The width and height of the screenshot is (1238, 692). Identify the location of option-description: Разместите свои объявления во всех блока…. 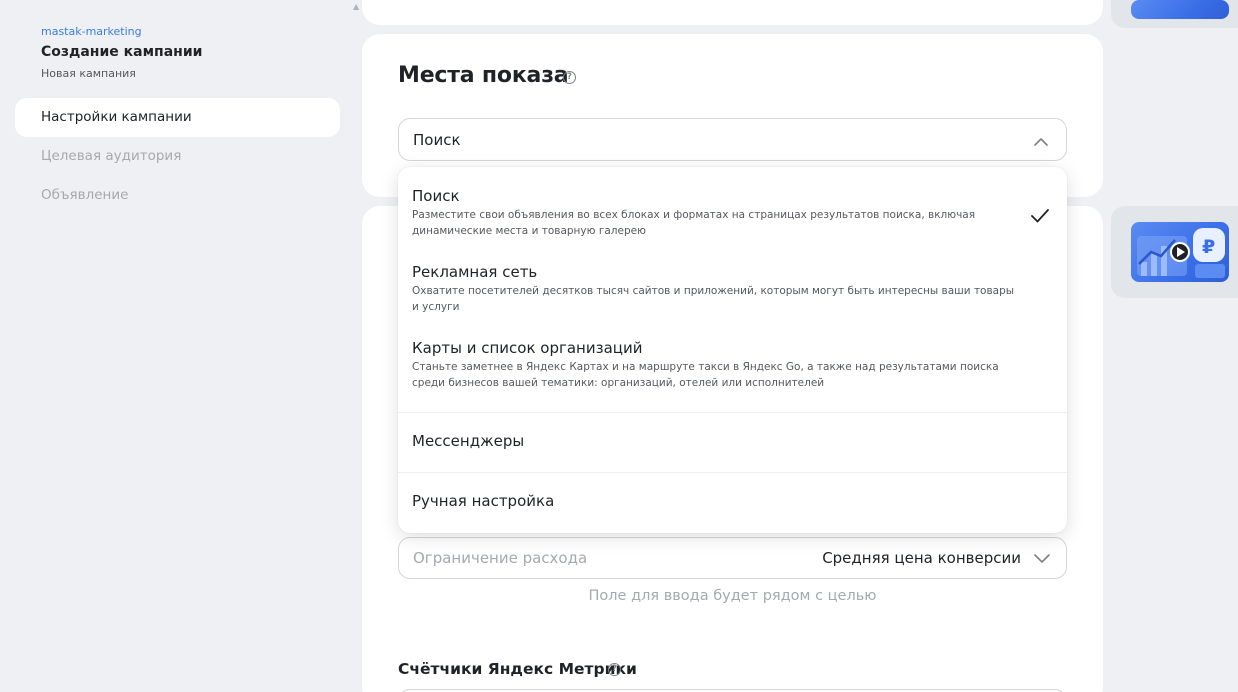
(694, 223).